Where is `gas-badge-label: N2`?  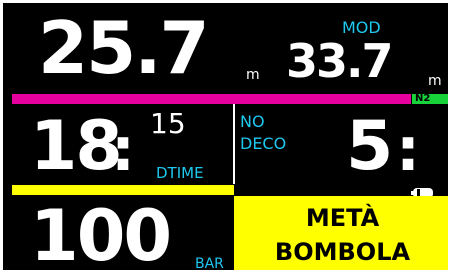 gas-badge-label: N2 is located at coordinates (423, 98).